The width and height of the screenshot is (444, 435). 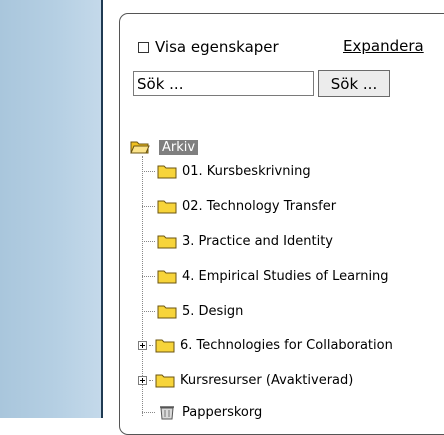 I want to click on tree-item: Papperskorg, so click(x=202, y=412).